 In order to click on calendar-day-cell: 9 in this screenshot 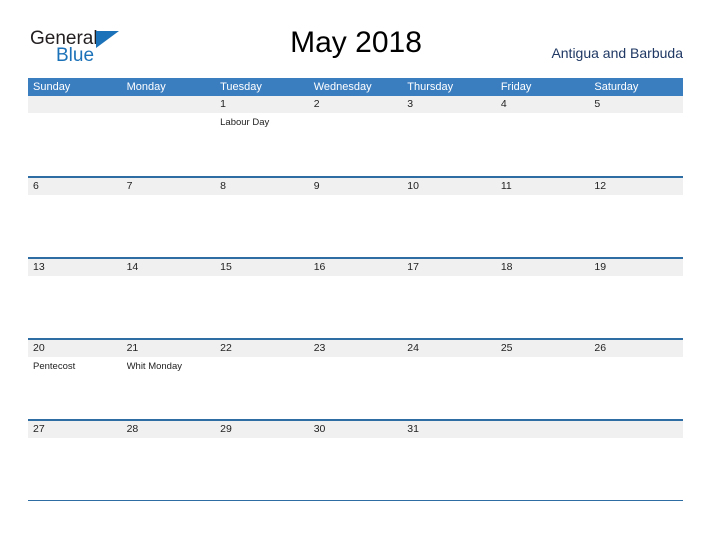, I will do `click(356, 218)`.